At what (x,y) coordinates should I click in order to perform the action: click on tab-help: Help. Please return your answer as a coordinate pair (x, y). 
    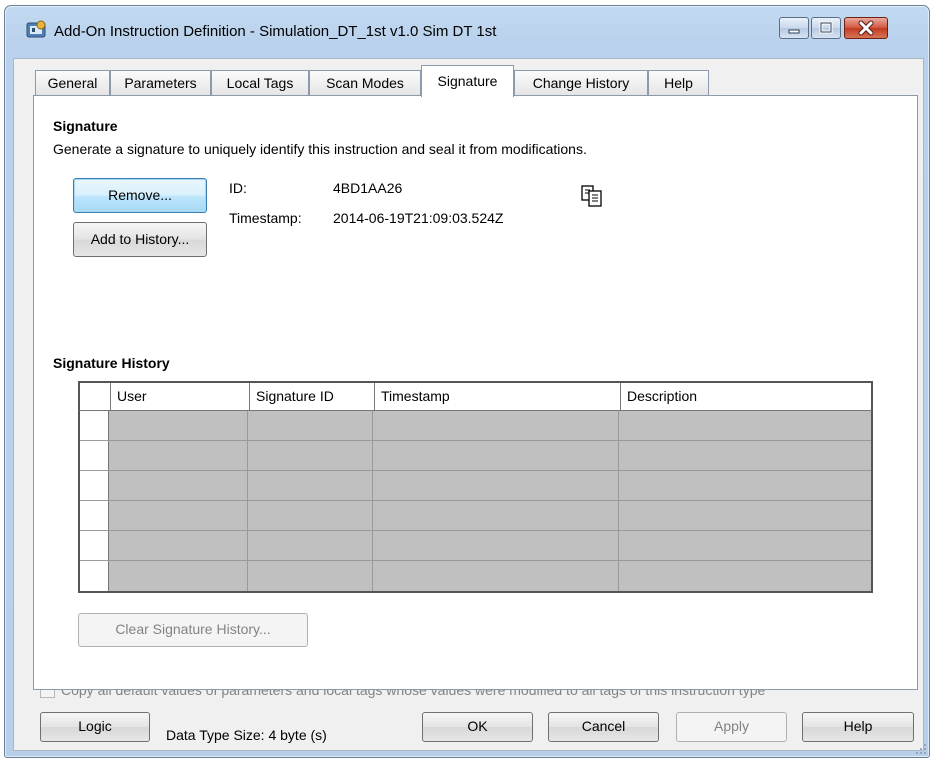
    Looking at the image, I should click on (678, 83).